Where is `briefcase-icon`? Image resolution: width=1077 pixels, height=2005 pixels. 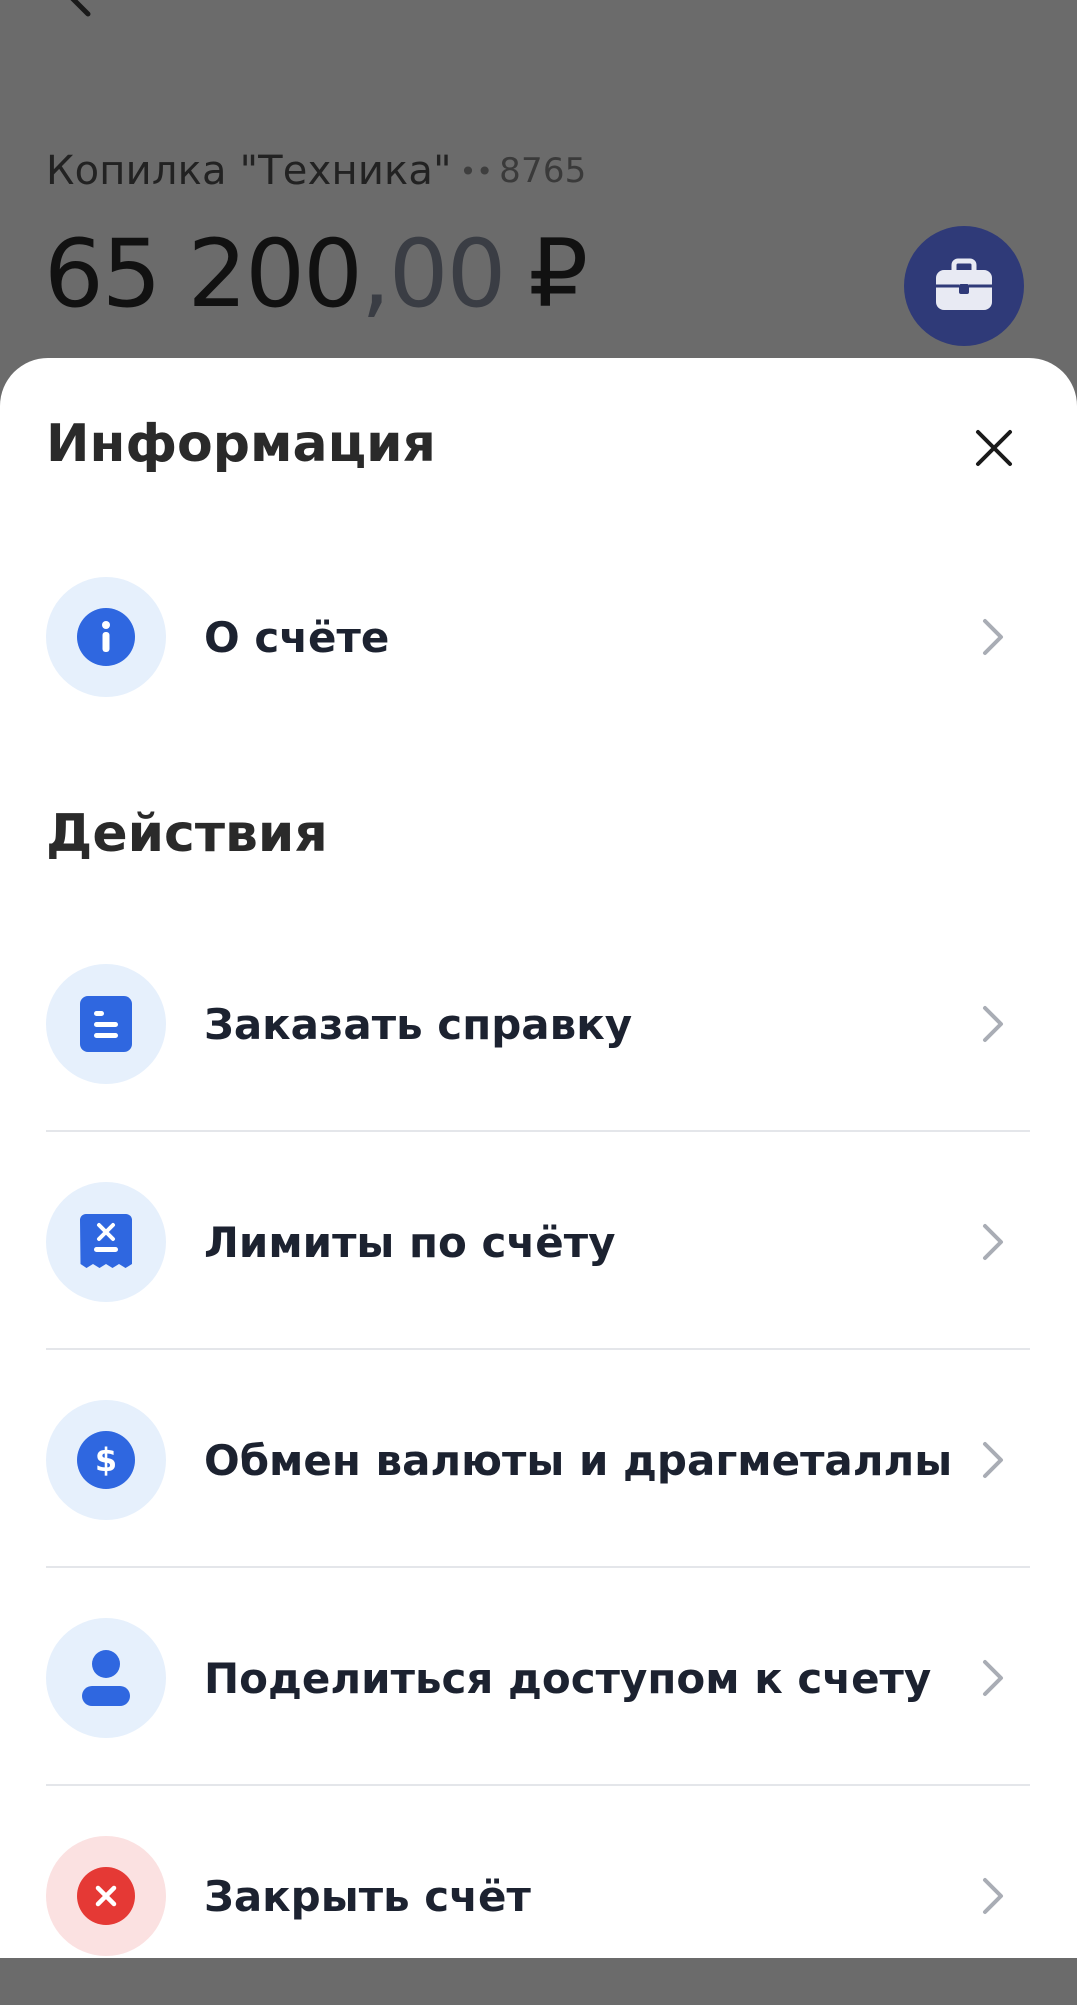
briefcase-icon is located at coordinates (964, 284).